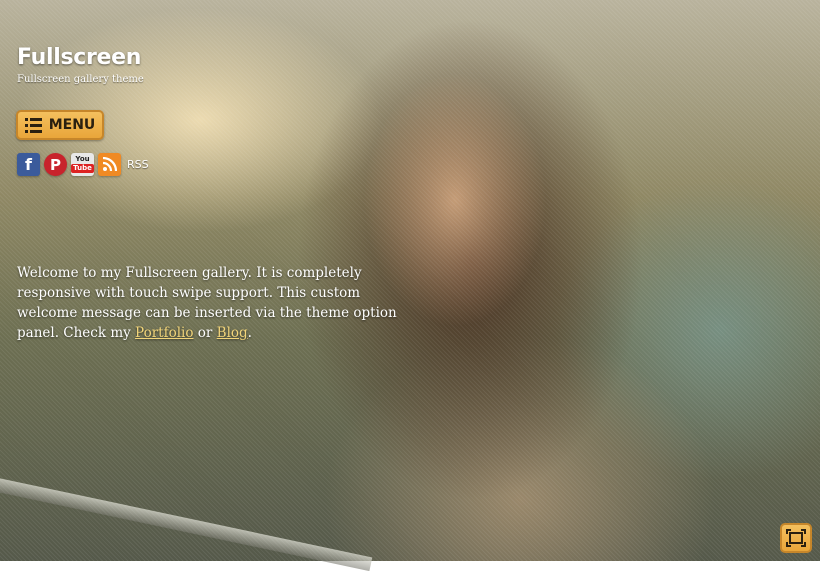 This screenshot has height=571, width=820. I want to click on site-header: Fullscreen Fullscreen gallery theme, so click(80, 65).